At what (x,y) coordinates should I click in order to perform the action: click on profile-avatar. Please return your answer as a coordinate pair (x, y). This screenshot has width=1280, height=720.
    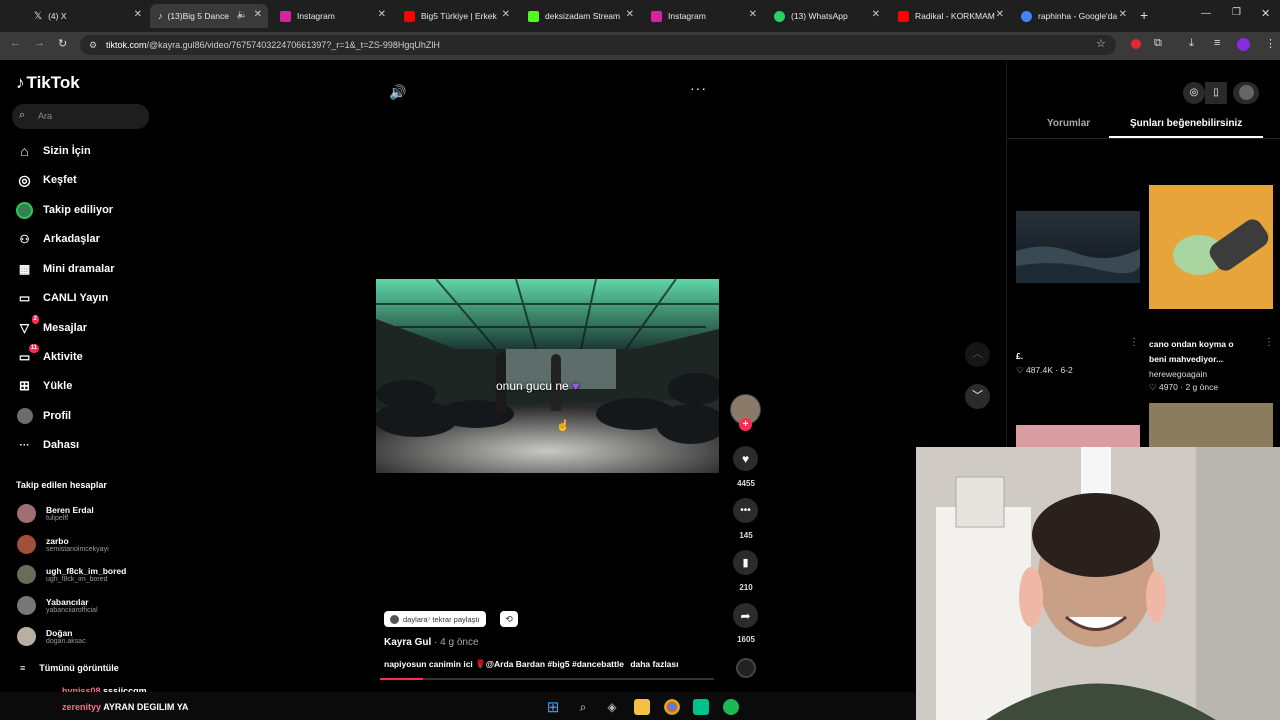
    Looking at the image, I should click on (1243, 44).